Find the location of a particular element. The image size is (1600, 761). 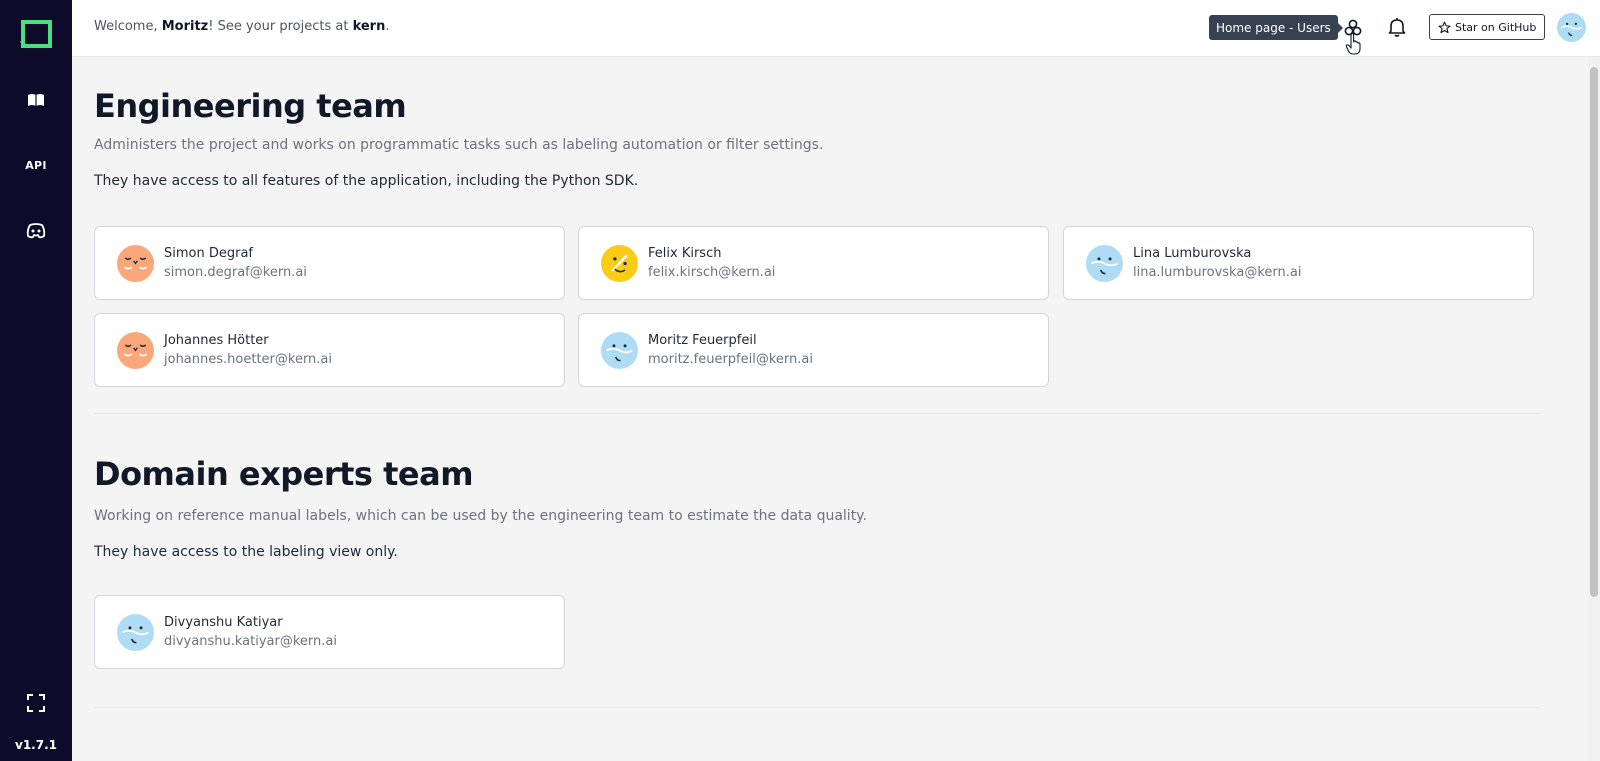

user-name: Felix Kirsch is located at coordinates (685, 253).